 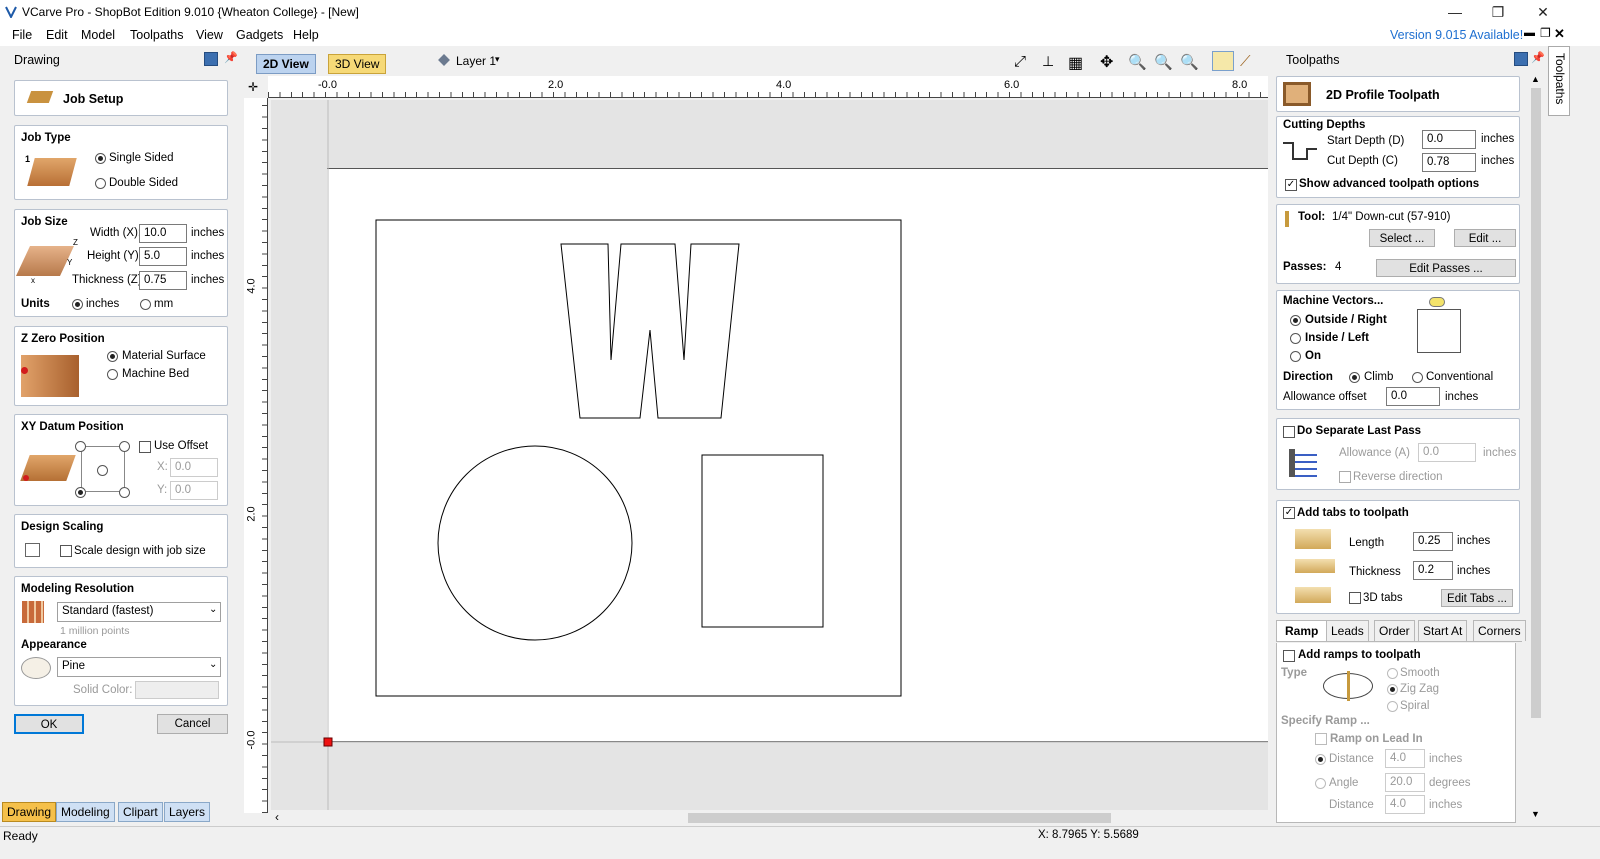 What do you see at coordinates (194, 490) in the screenshot?
I see `offset-y-input: 0.0` at bounding box center [194, 490].